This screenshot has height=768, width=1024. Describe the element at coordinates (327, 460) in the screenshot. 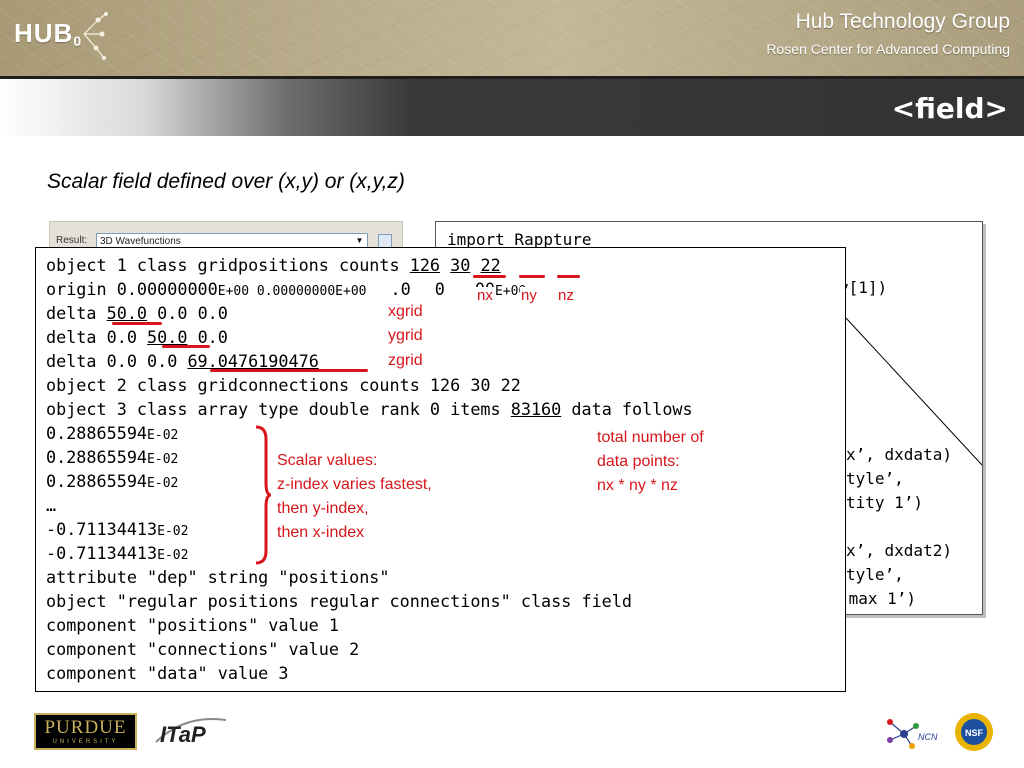

I see `scalar-note-line: Scalar values:` at that location.